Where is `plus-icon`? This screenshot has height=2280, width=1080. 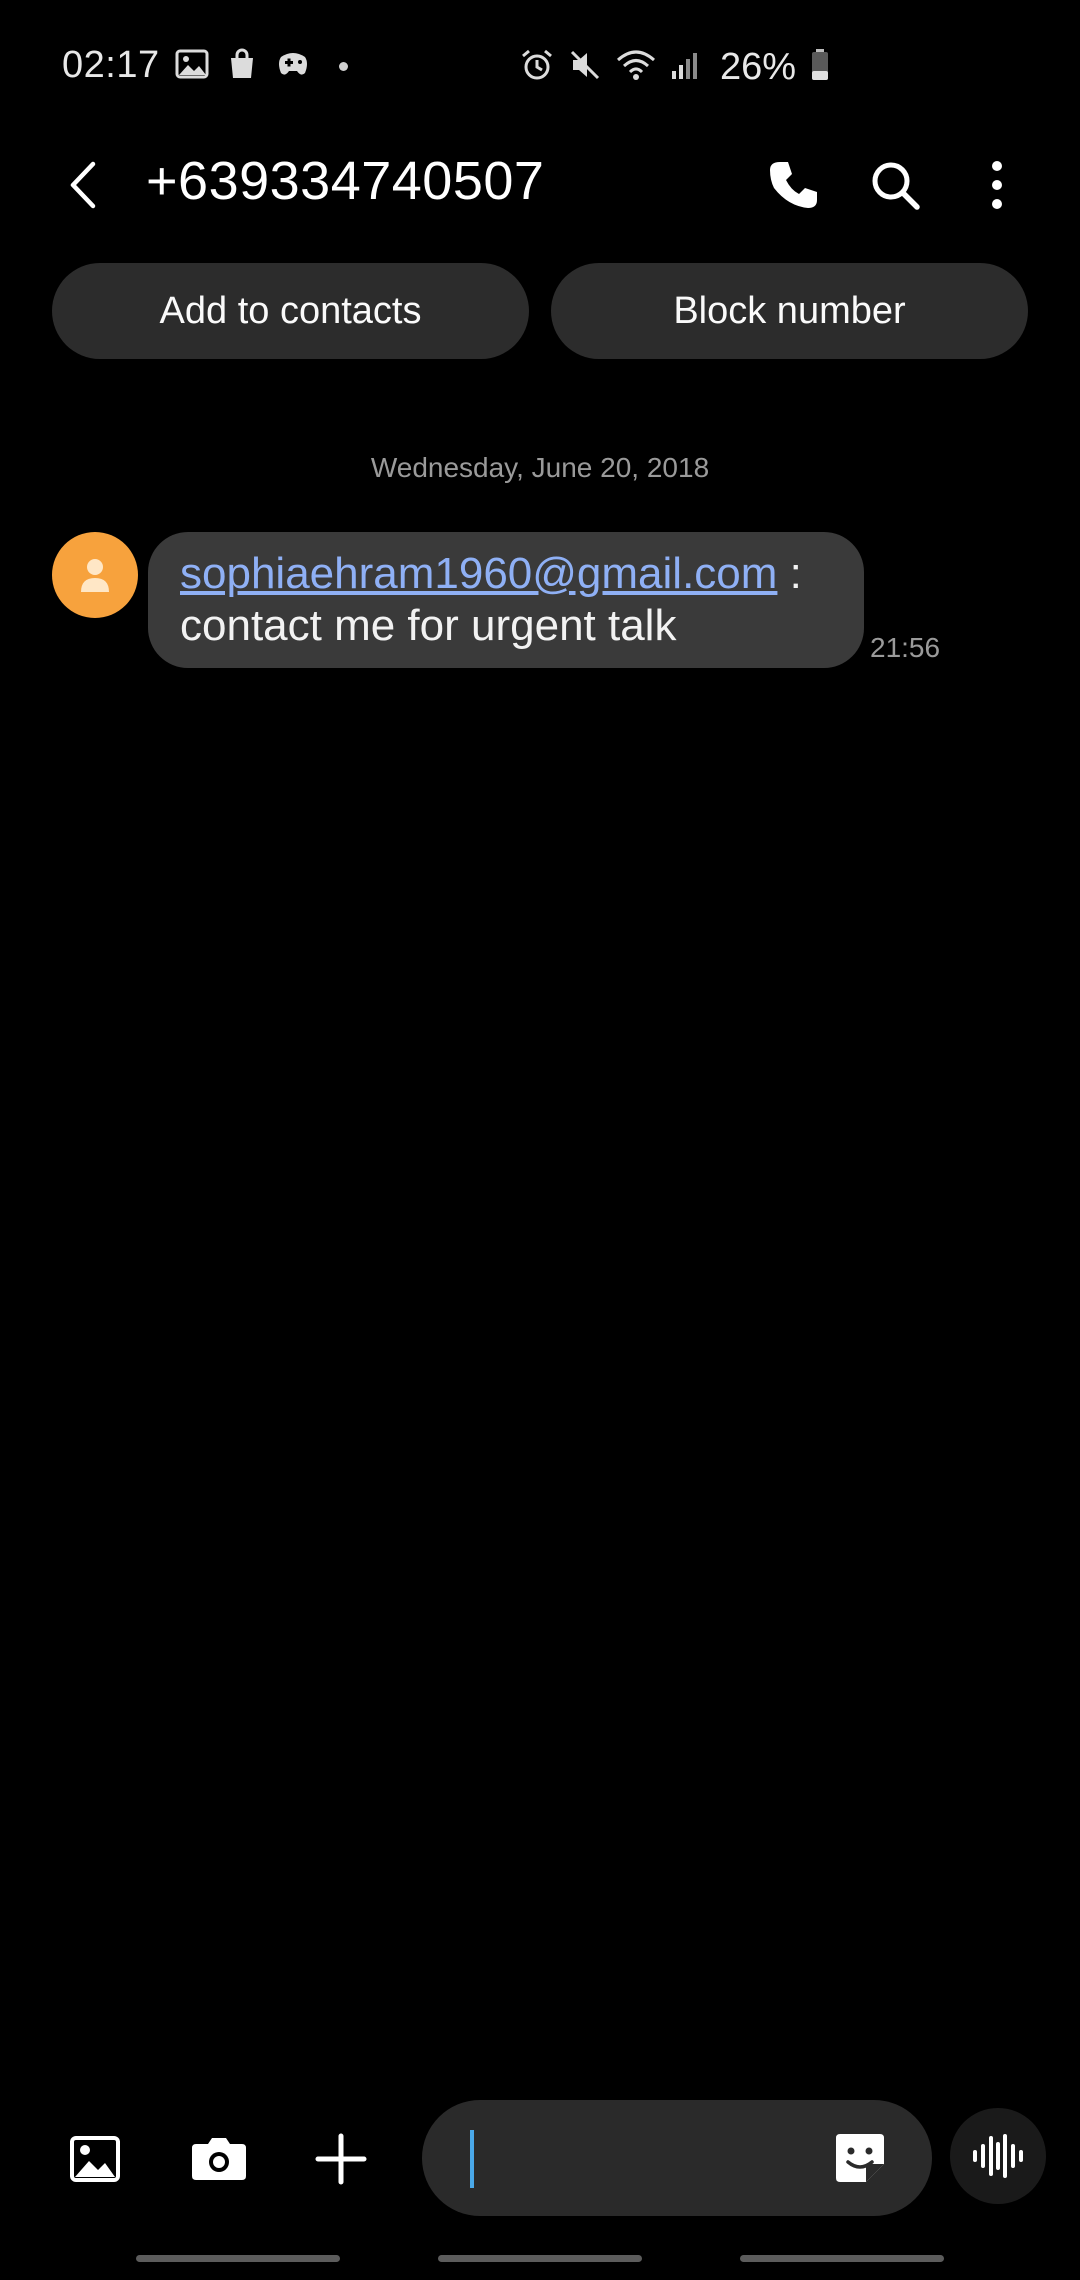 plus-icon is located at coordinates (341, 2159).